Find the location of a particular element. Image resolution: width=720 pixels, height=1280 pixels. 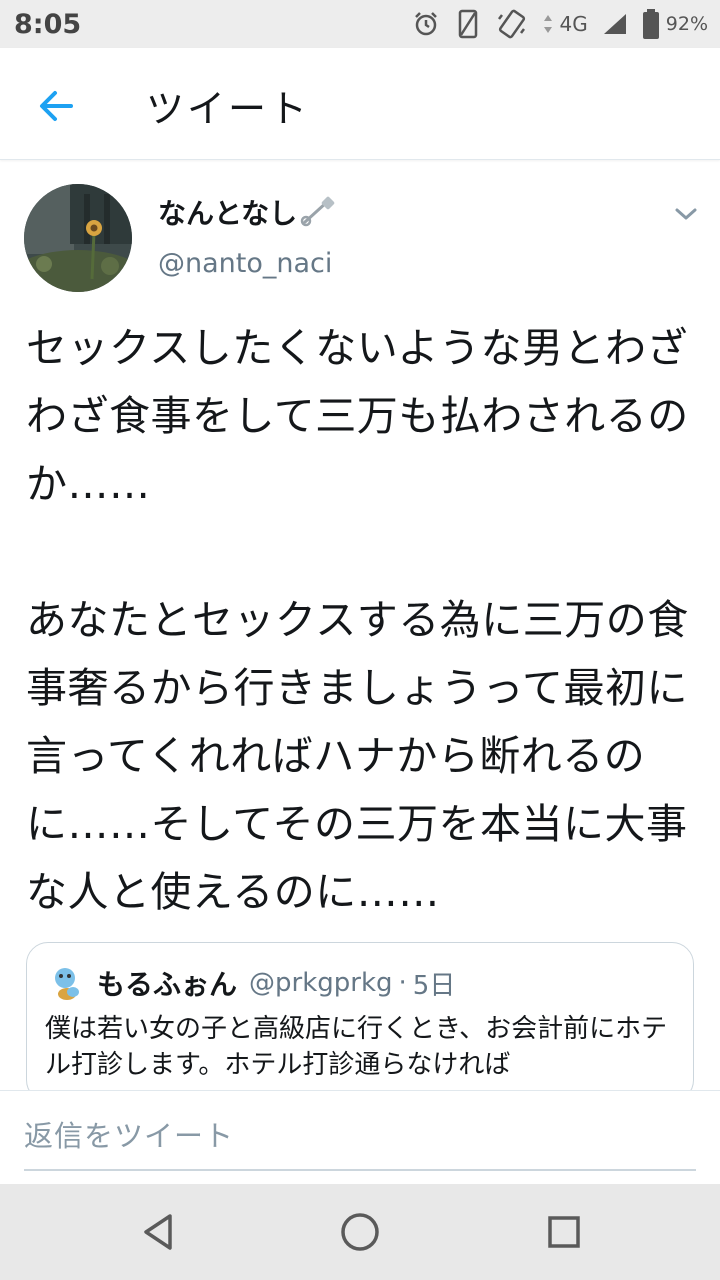

rotation-icon is located at coordinates (512, 24).